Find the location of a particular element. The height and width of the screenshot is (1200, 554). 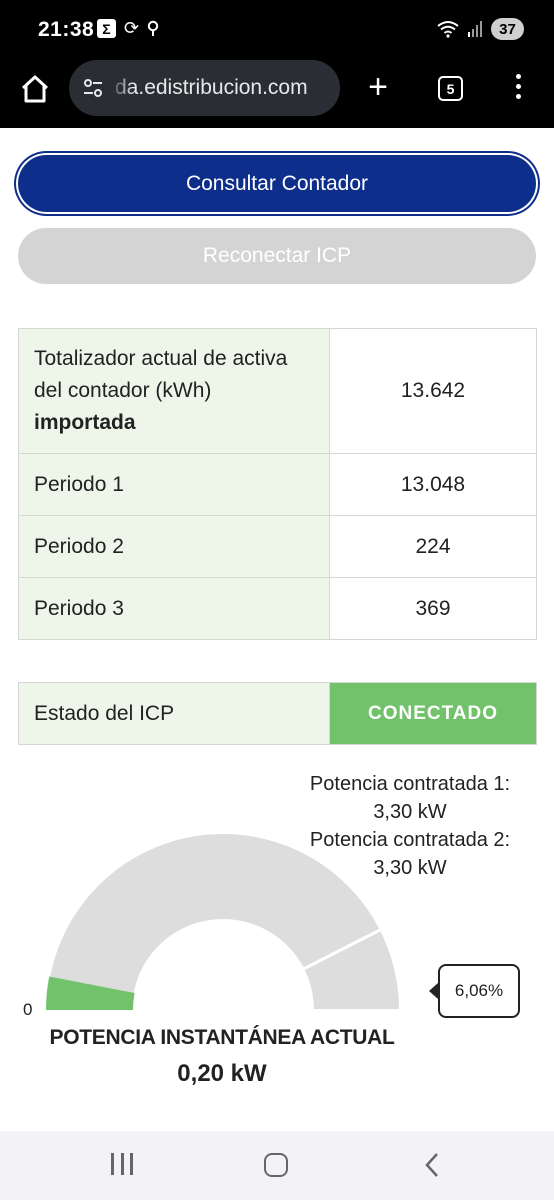

url-fade is located at coordinates (121, 88).